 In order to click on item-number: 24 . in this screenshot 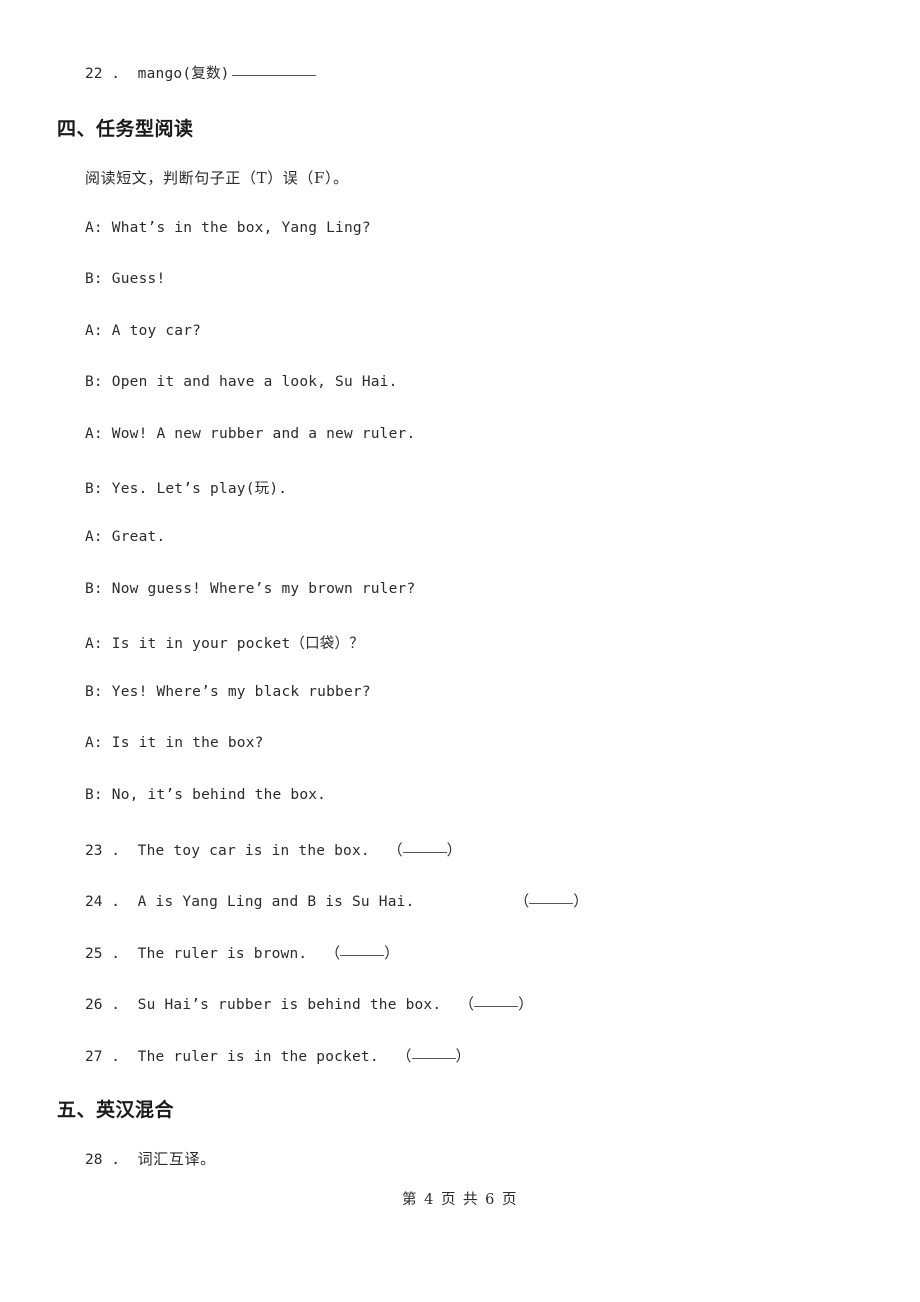, I will do `click(102, 902)`.